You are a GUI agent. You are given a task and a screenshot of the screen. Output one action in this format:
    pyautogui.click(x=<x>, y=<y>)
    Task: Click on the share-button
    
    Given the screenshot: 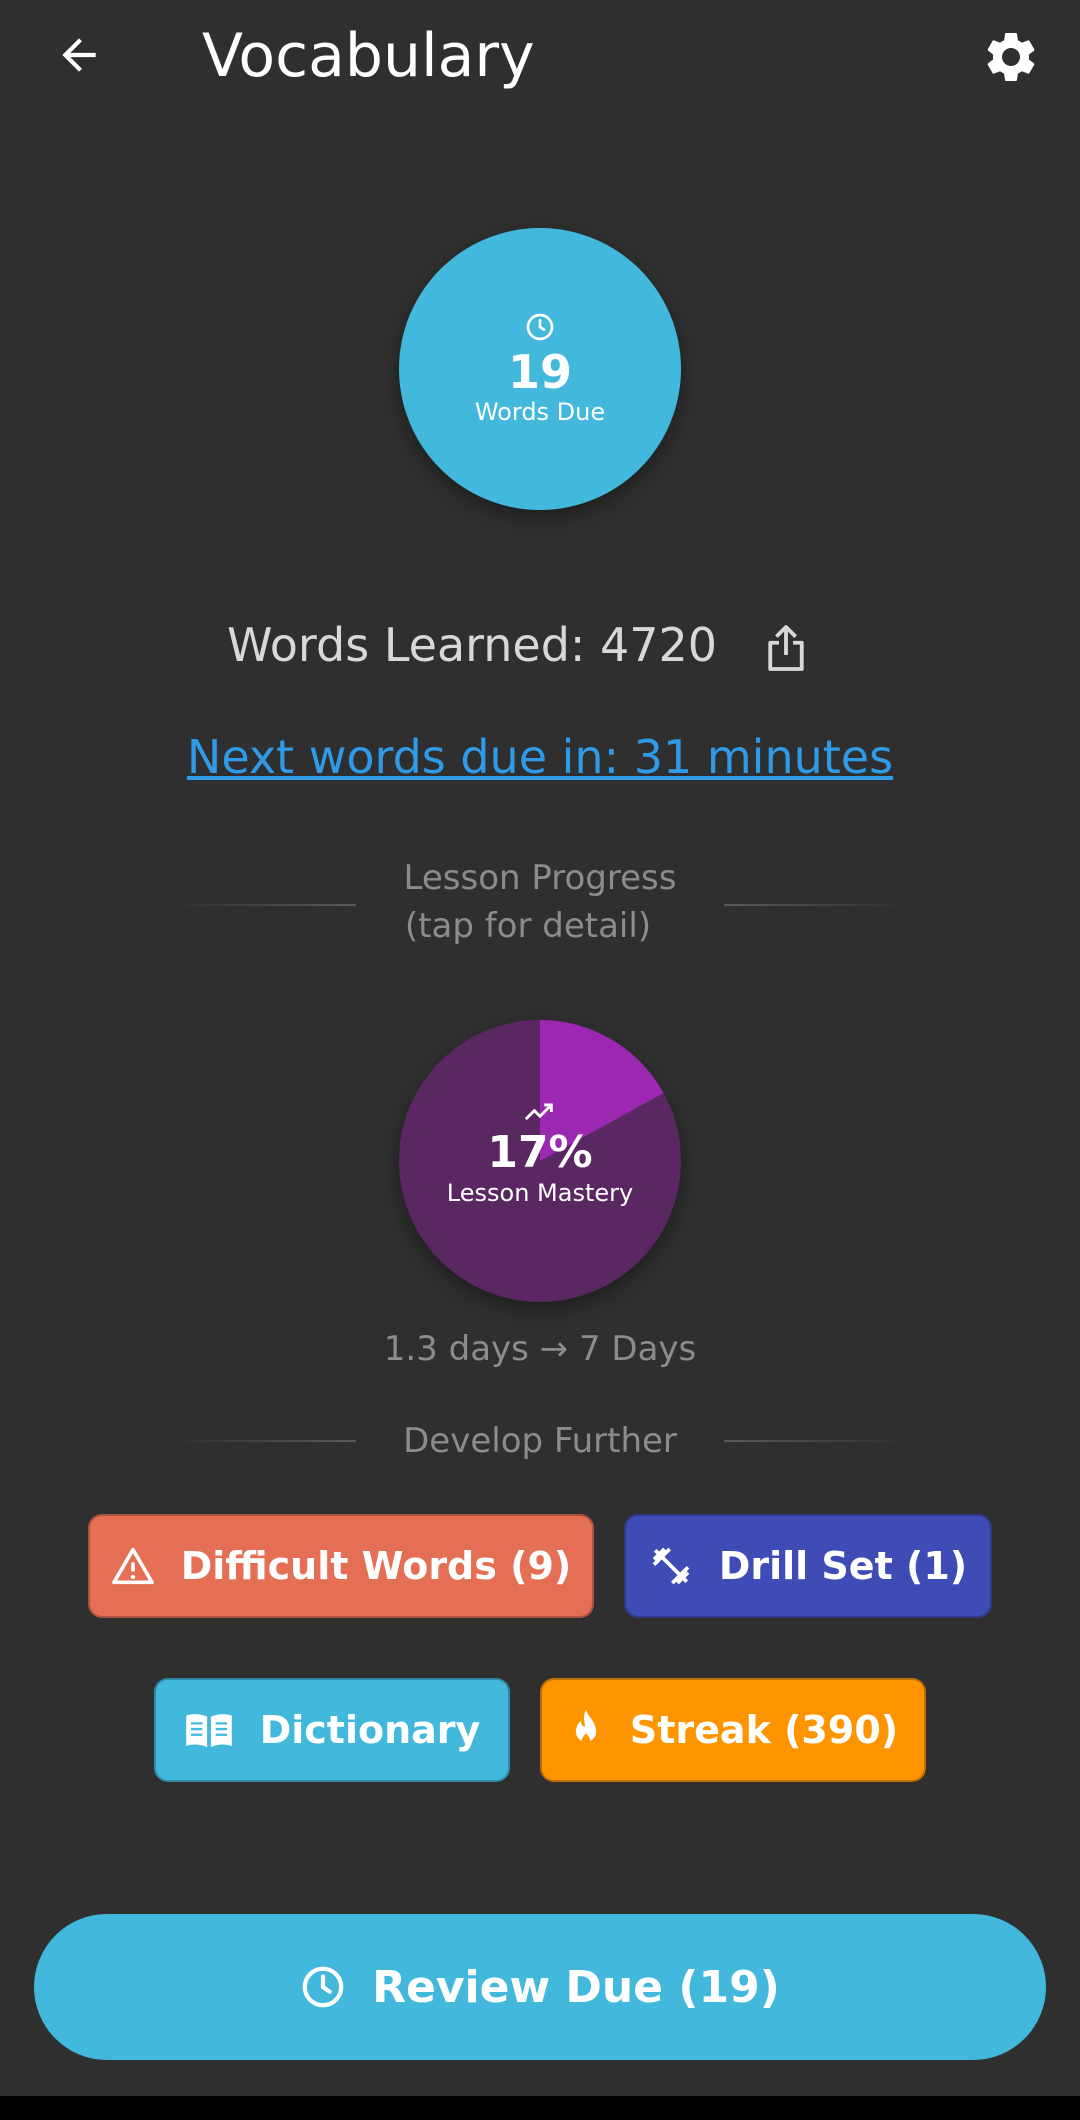 What is the action you would take?
    pyautogui.click(x=786, y=648)
    